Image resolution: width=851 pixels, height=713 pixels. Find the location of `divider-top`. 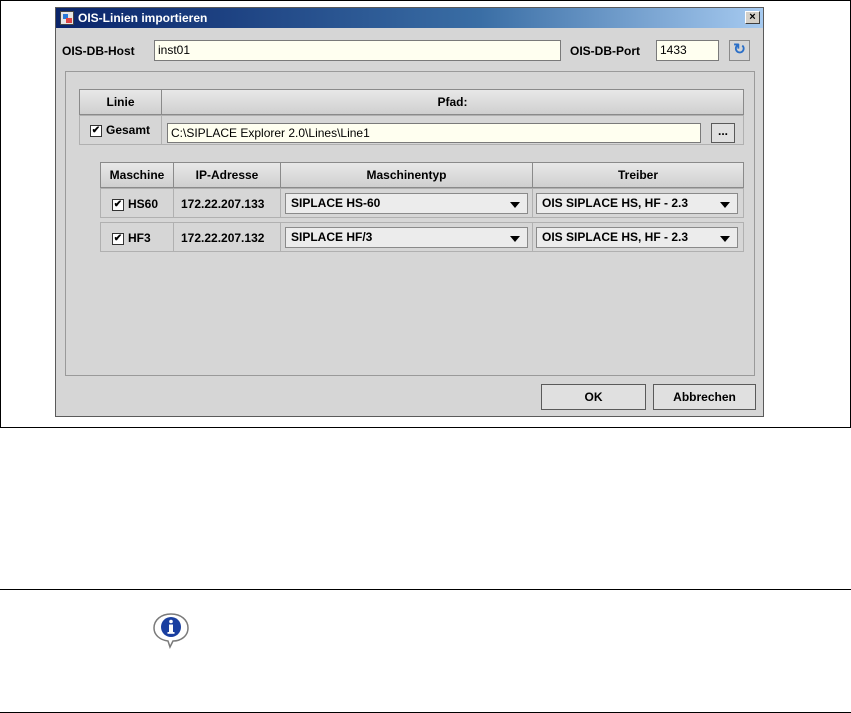

divider-top is located at coordinates (425, 589).